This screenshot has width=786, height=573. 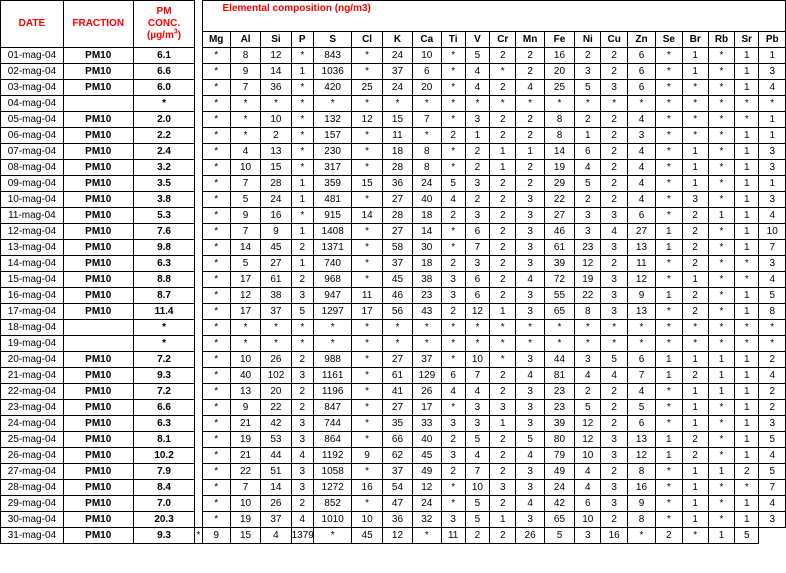 What do you see at coordinates (302, 343) in the screenshot?
I see `value-cell-p: *` at bounding box center [302, 343].